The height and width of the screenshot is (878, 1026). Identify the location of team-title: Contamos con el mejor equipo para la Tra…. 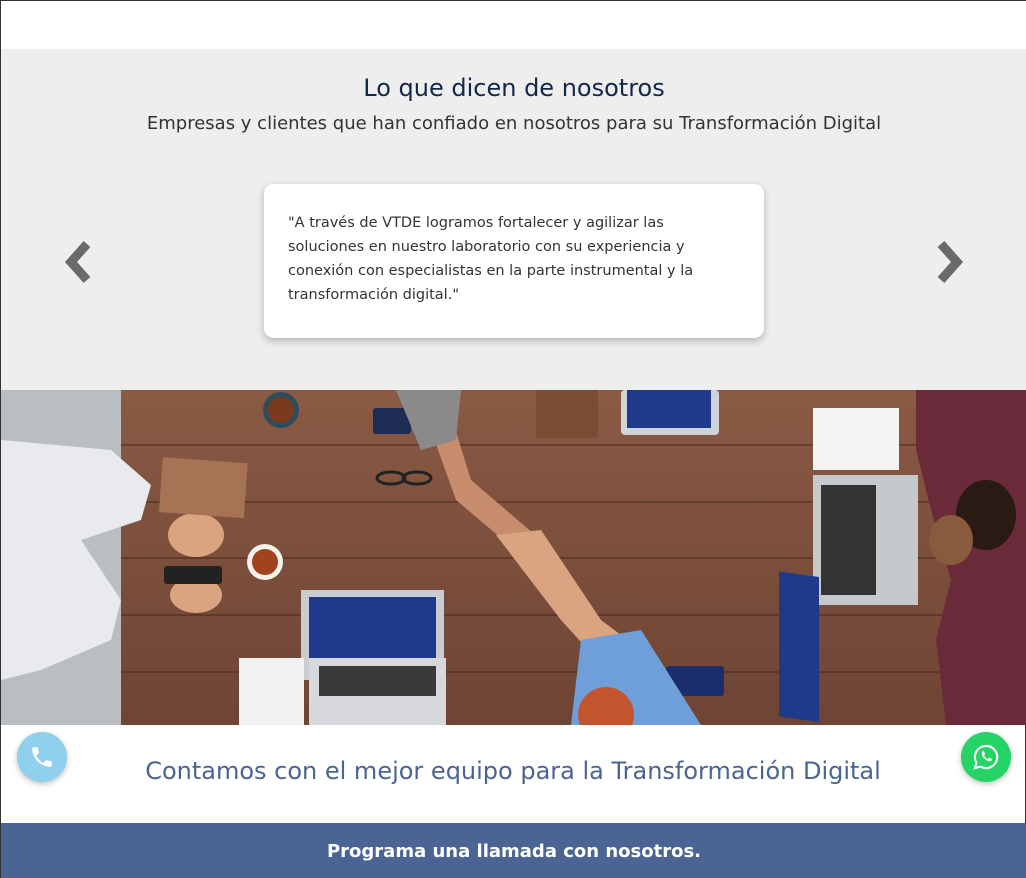
(513, 771).